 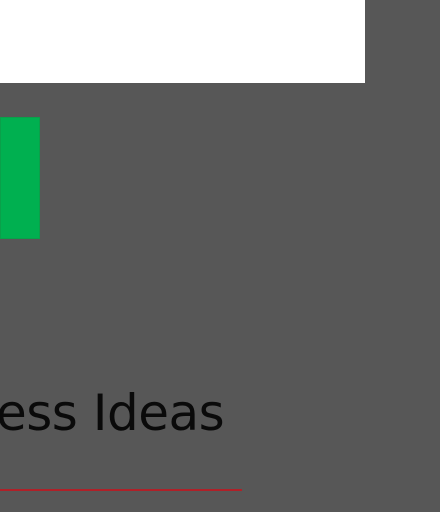 I want to click on green-shape, so click(x=20, y=178).